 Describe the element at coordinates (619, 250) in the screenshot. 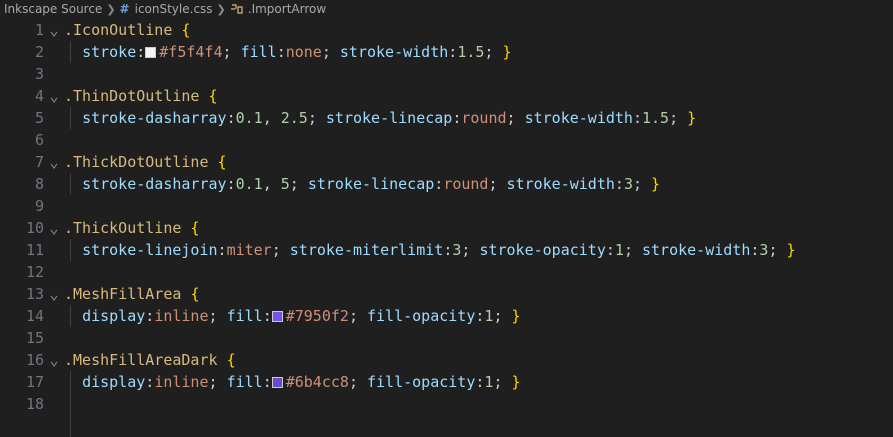

I see `css-value: 1` at that location.